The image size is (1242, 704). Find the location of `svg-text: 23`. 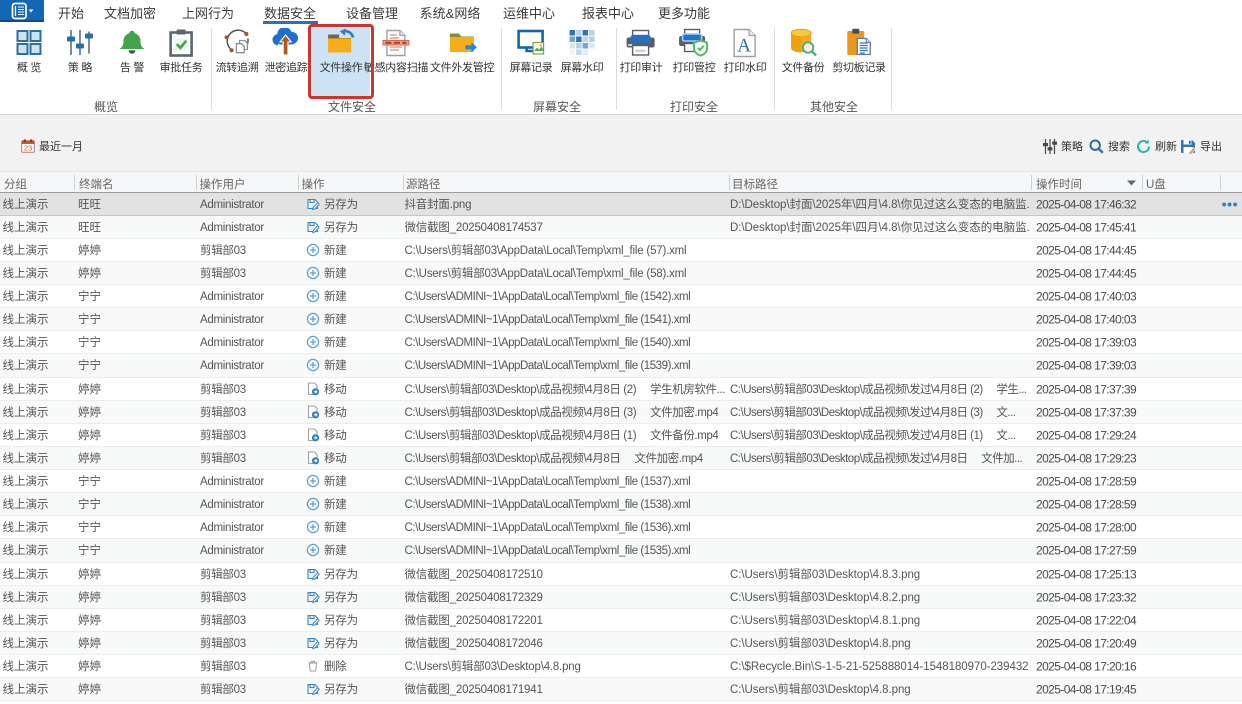

svg-text: 23 is located at coordinates (28, 148).